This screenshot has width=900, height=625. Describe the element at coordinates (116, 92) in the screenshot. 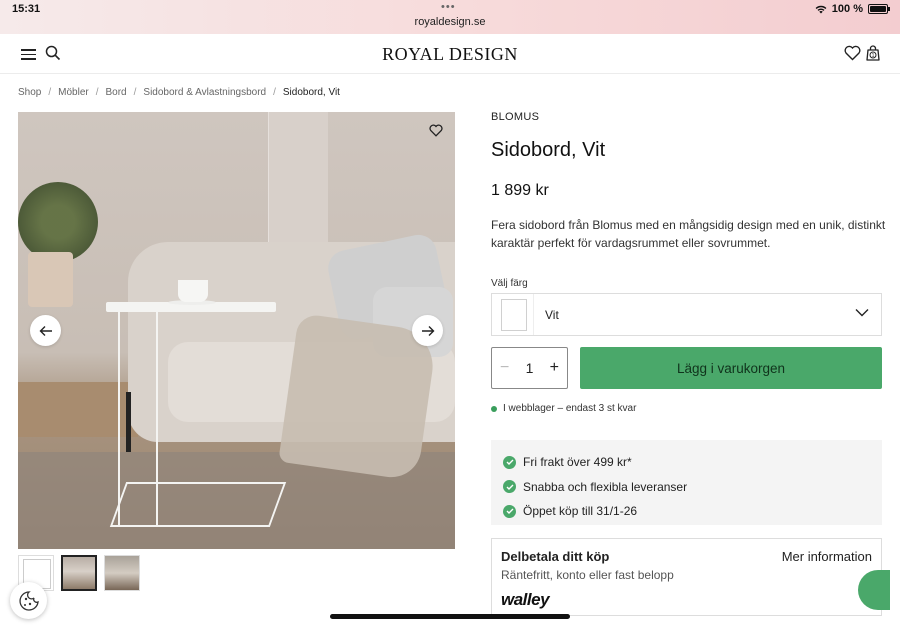

I see `breadcrumb-bord: Bord` at that location.